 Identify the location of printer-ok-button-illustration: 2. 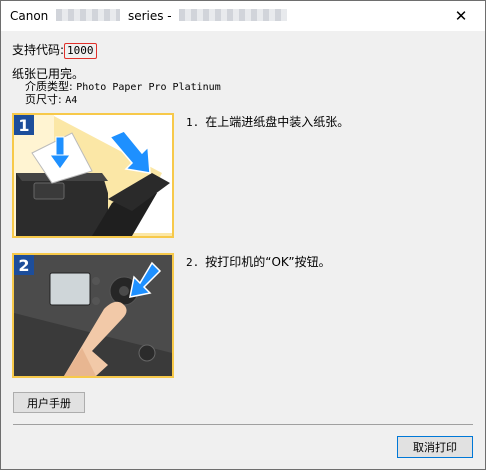
(93, 315).